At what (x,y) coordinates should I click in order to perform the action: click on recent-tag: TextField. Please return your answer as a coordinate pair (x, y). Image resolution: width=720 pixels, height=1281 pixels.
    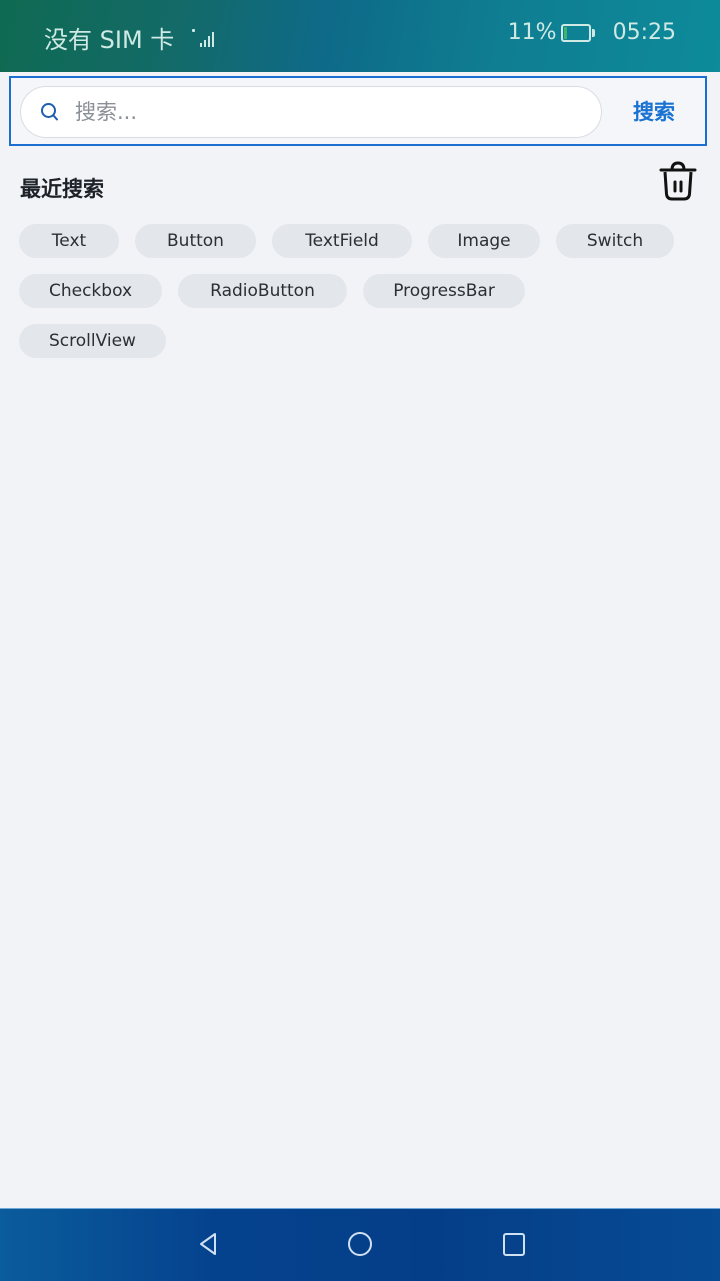
    Looking at the image, I should click on (342, 241).